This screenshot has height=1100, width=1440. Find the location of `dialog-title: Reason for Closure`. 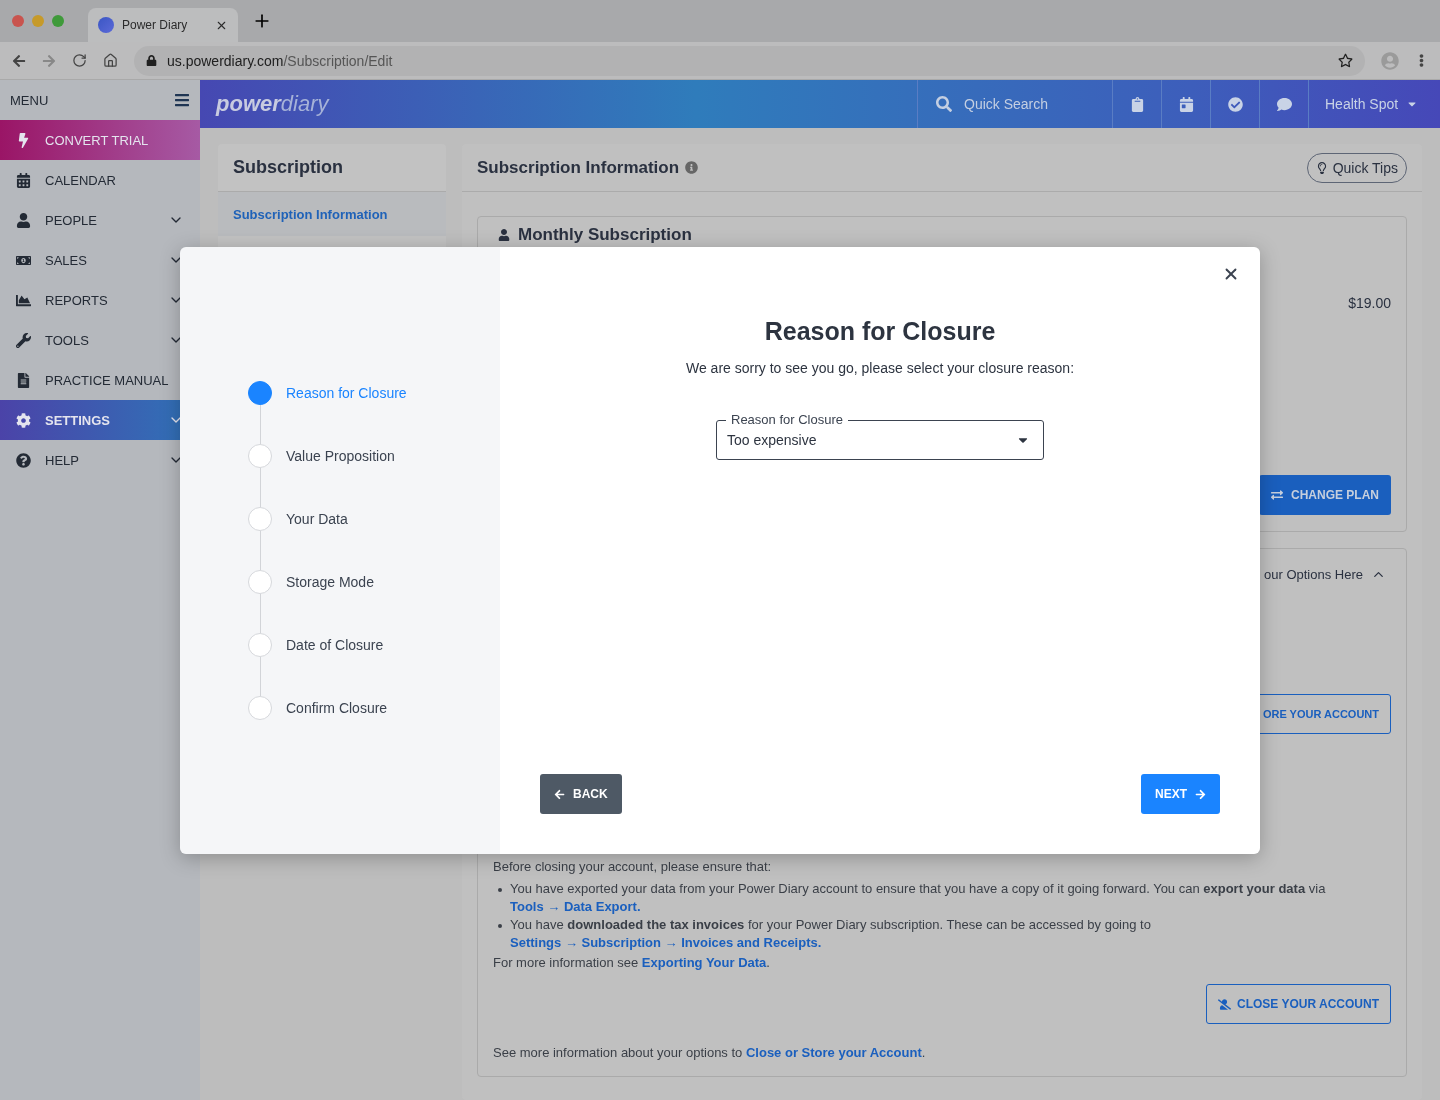

dialog-title: Reason for Closure is located at coordinates (880, 331).